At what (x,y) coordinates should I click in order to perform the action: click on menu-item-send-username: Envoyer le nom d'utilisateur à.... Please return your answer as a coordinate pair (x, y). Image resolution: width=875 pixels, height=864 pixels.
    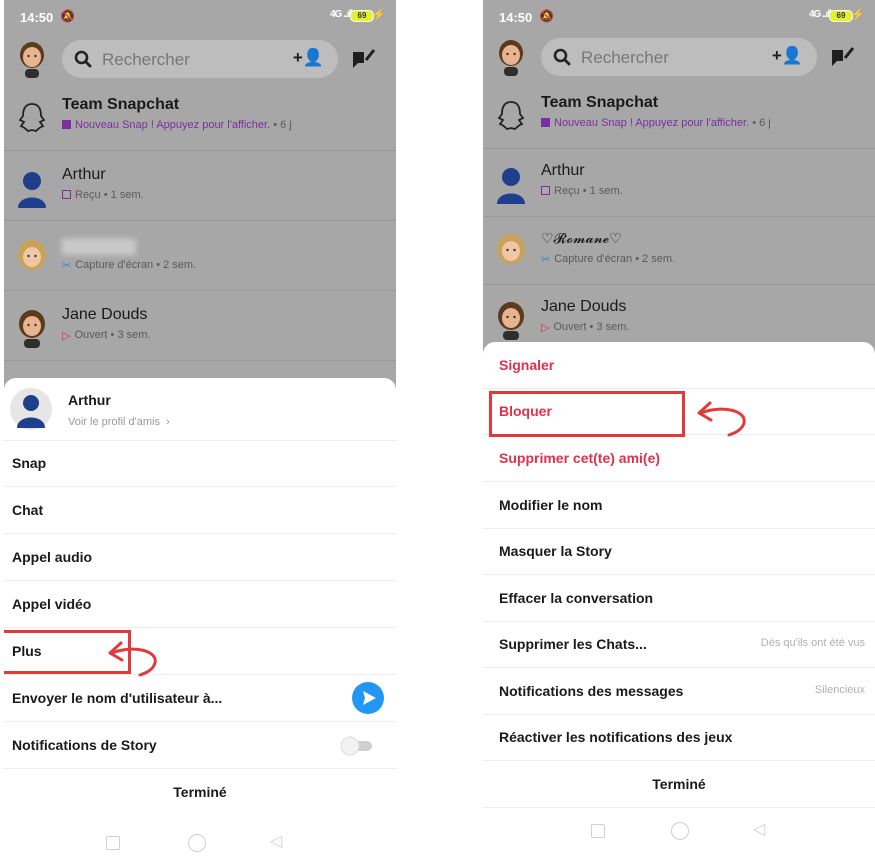
    Looking at the image, I should click on (200, 698).